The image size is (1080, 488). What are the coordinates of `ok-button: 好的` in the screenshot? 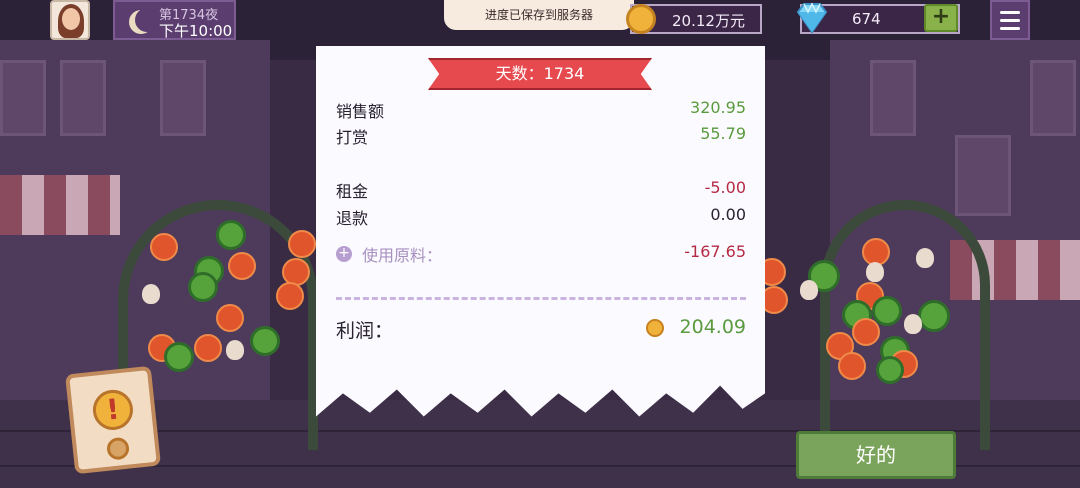 It's located at (876, 455).